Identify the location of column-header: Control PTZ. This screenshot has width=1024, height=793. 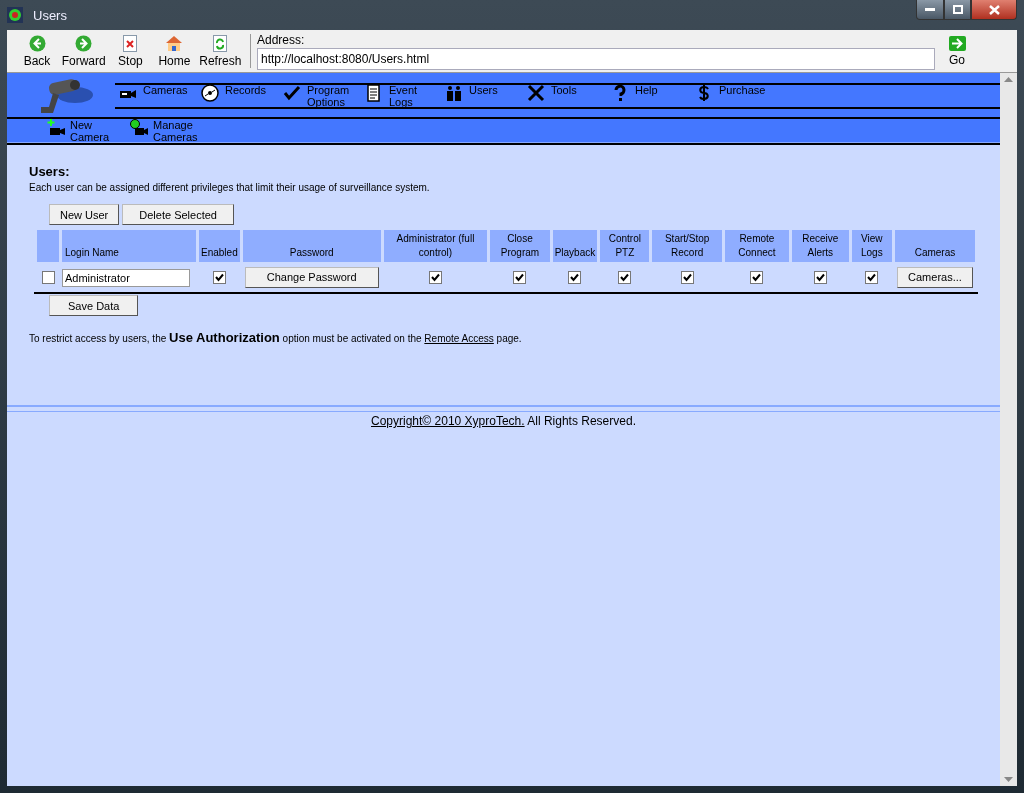
(625, 246).